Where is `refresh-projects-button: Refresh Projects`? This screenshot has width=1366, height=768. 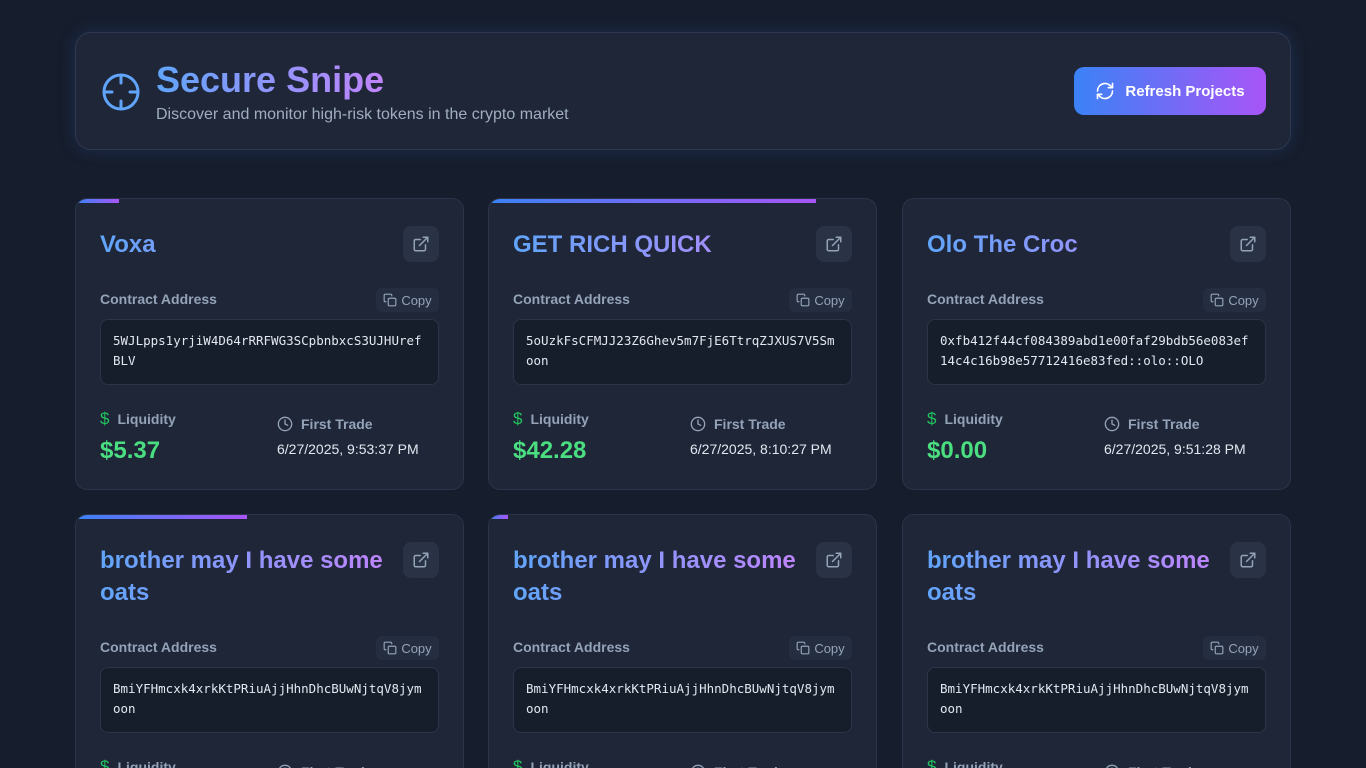
refresh-projects-button: Refresh Projects is located at coordinates (1170, 91).